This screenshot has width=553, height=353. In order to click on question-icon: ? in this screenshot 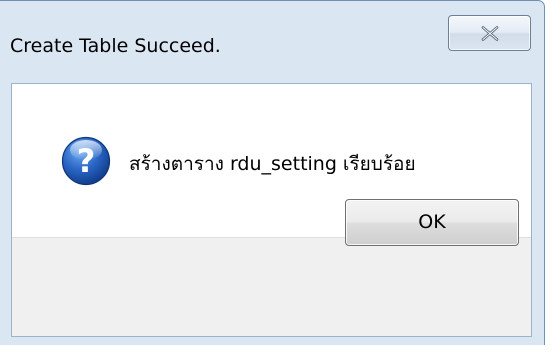, I will do `click(86, 161)`.